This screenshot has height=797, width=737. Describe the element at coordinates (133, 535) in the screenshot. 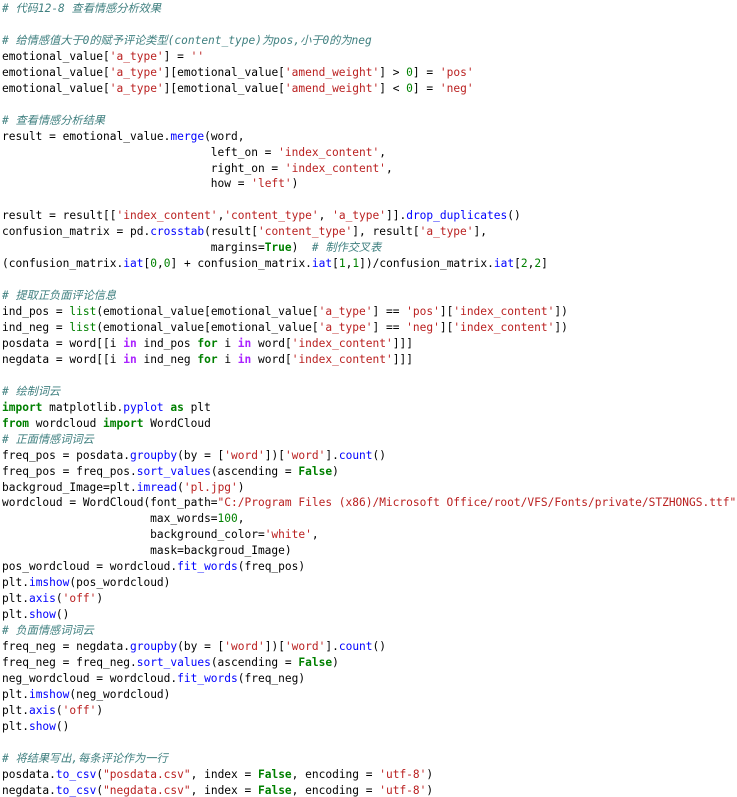

I see `code-text: background_color=` at that location.